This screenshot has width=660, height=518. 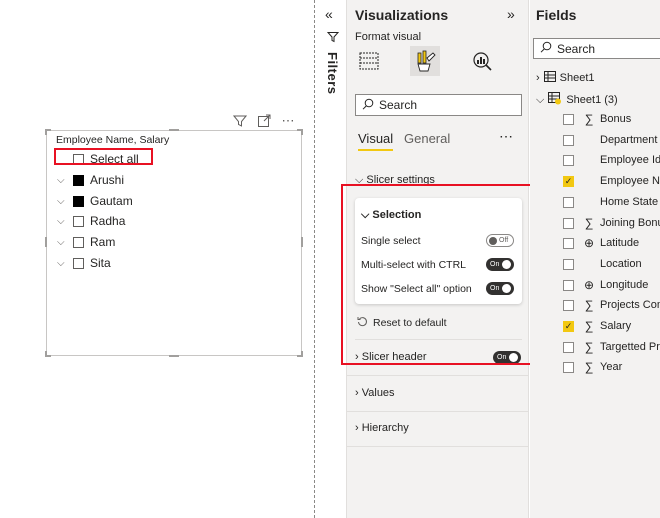 I want to click on field-item: ∑Location, so click(x=602, y=264).